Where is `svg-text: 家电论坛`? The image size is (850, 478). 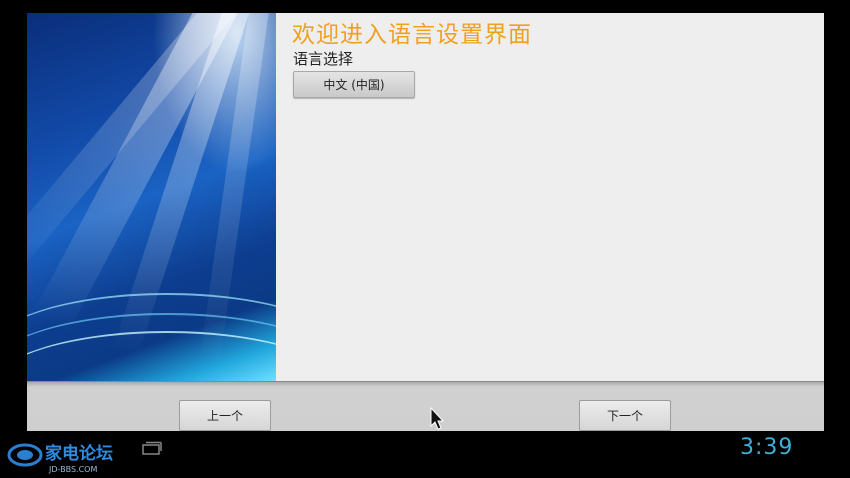
svg-text: 家电论坛 is located at coordinates (79, 453).